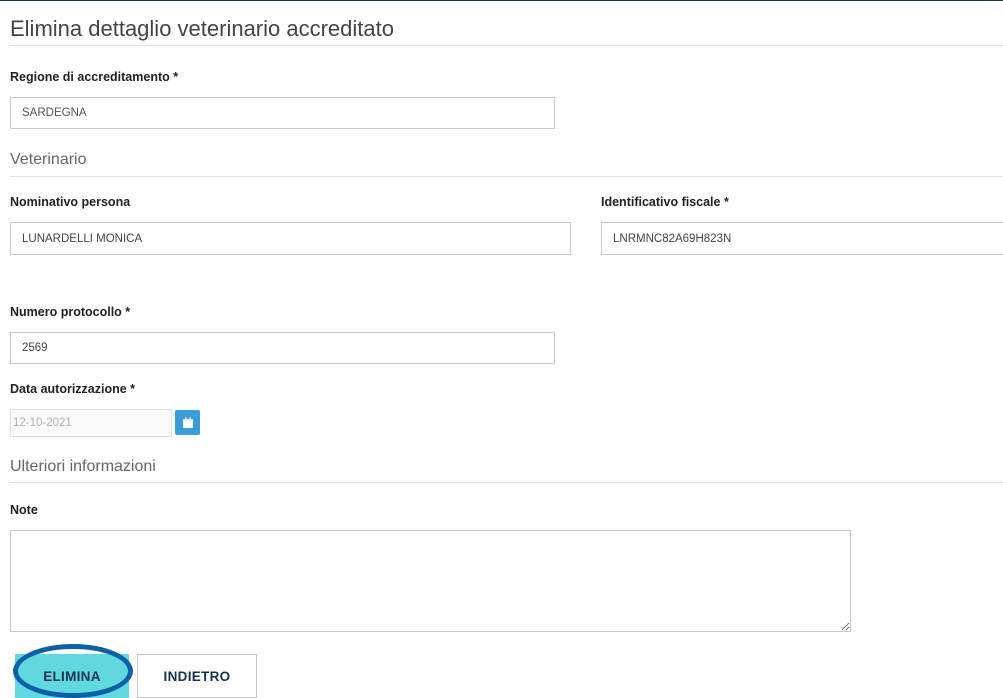 This screenshot has height=698, width=1003. What do you see at coordinates (282, 113) in the screenshot?
I see `regione-field: SARDEGNA` at bounding box center [282, 113].